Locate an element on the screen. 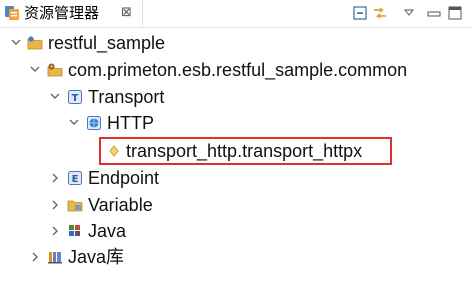  tree-item-endpoint: E Endpoint is located at coordinates (235, 178).